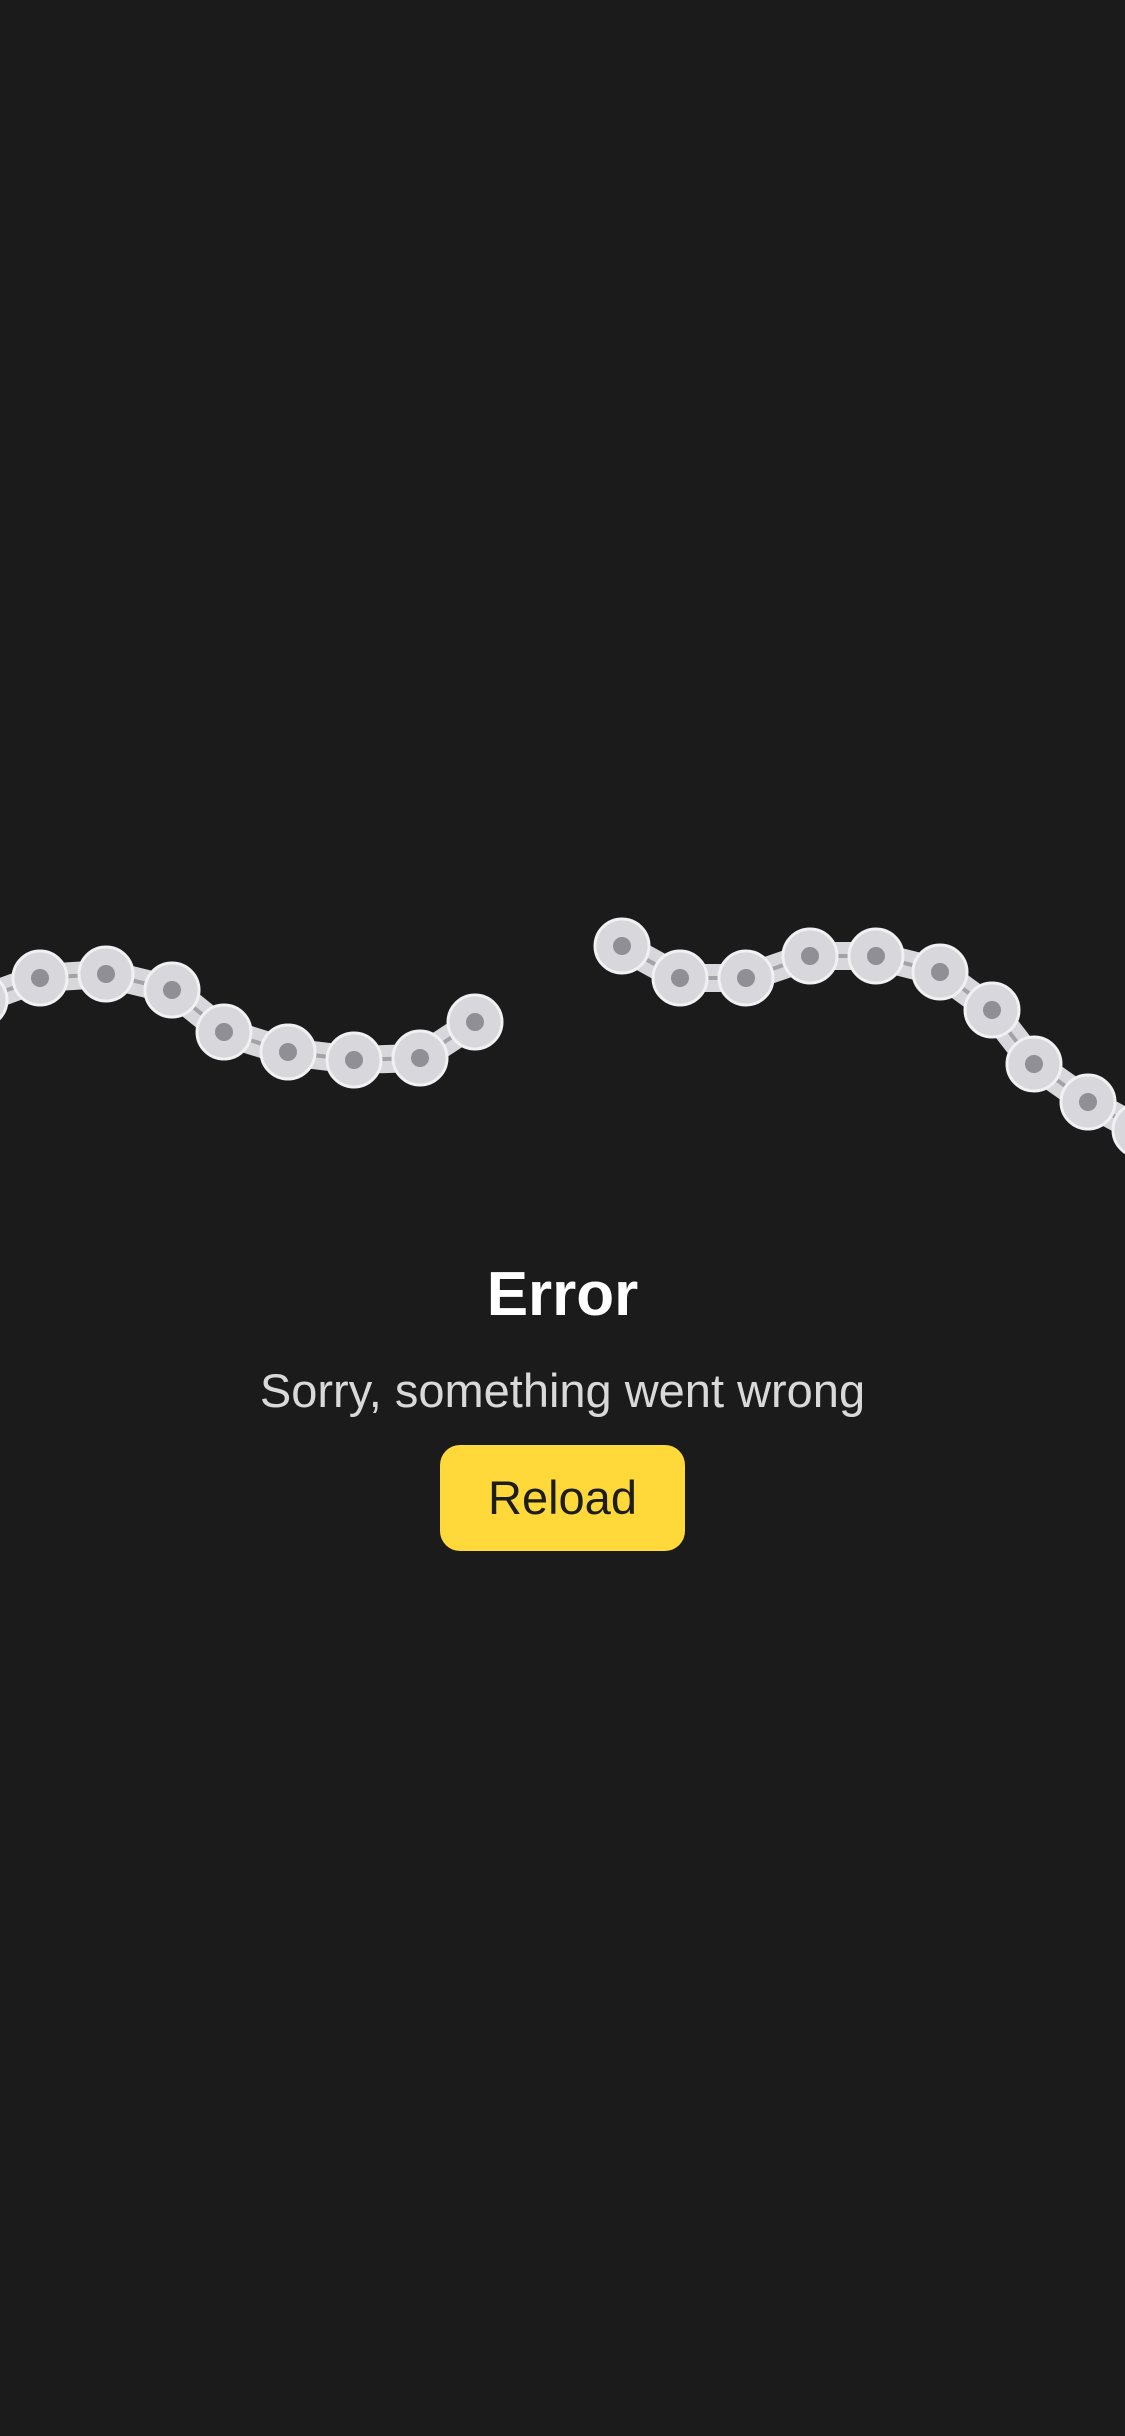 Image resolution: width=1125 pixels, height=2436 pixels. What do you see at coordinates (562, 1390) in the screenshot?
I see `error-message: Sorry, something went wrong` at bounding box center [562, 1390].